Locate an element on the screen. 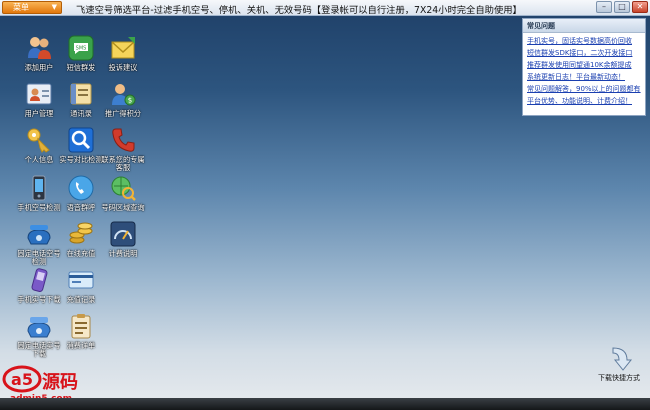 This screenshot has width=650, height=410. faq-link: 平台优势、功能说明、计费介绍！ is located at coordinates (586, 101).